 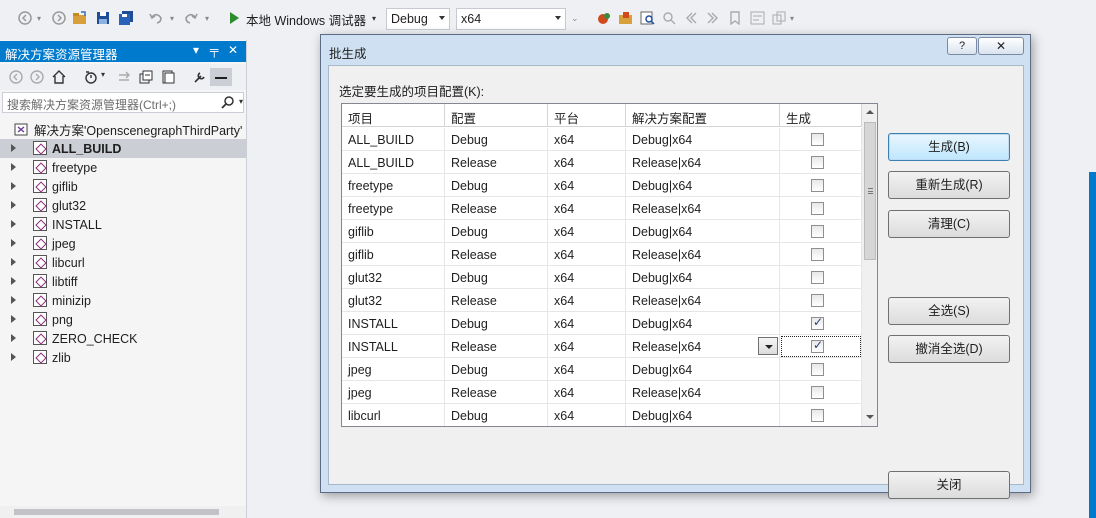 I want to click on table-row: jpeg Debug x64 Debug|x64, so click(x=602, y=369).